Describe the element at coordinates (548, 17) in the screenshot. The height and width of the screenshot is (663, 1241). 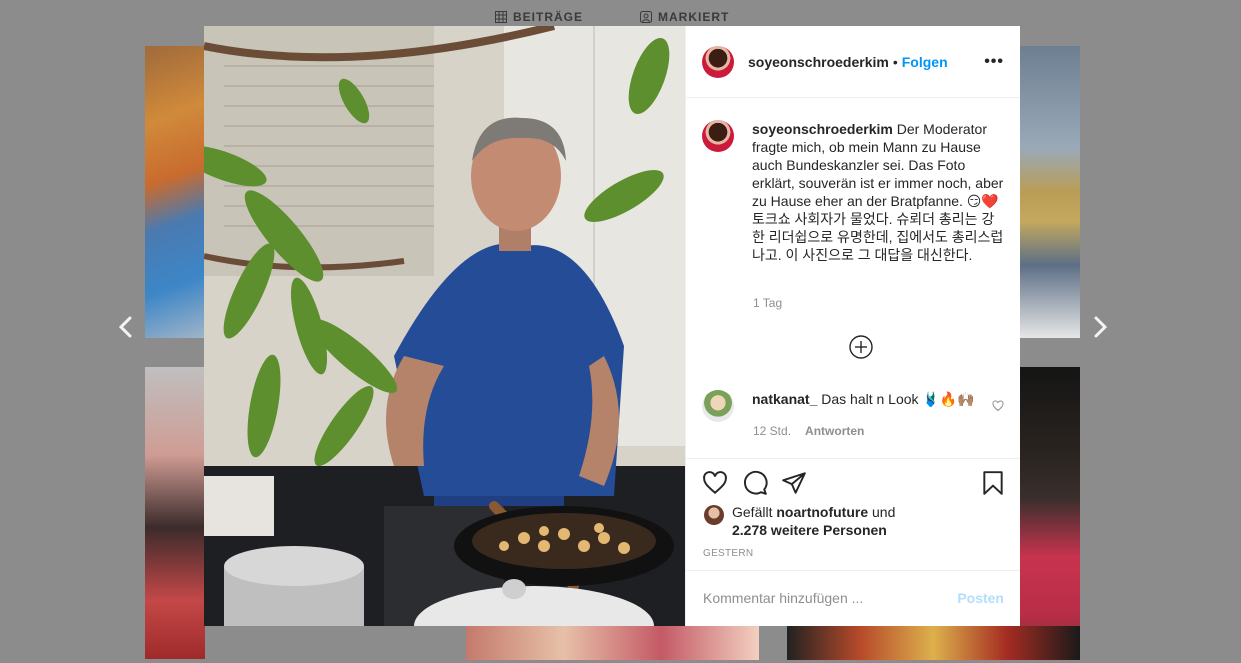
I see `tab-posts-label: BEITRÄGE` at that location.